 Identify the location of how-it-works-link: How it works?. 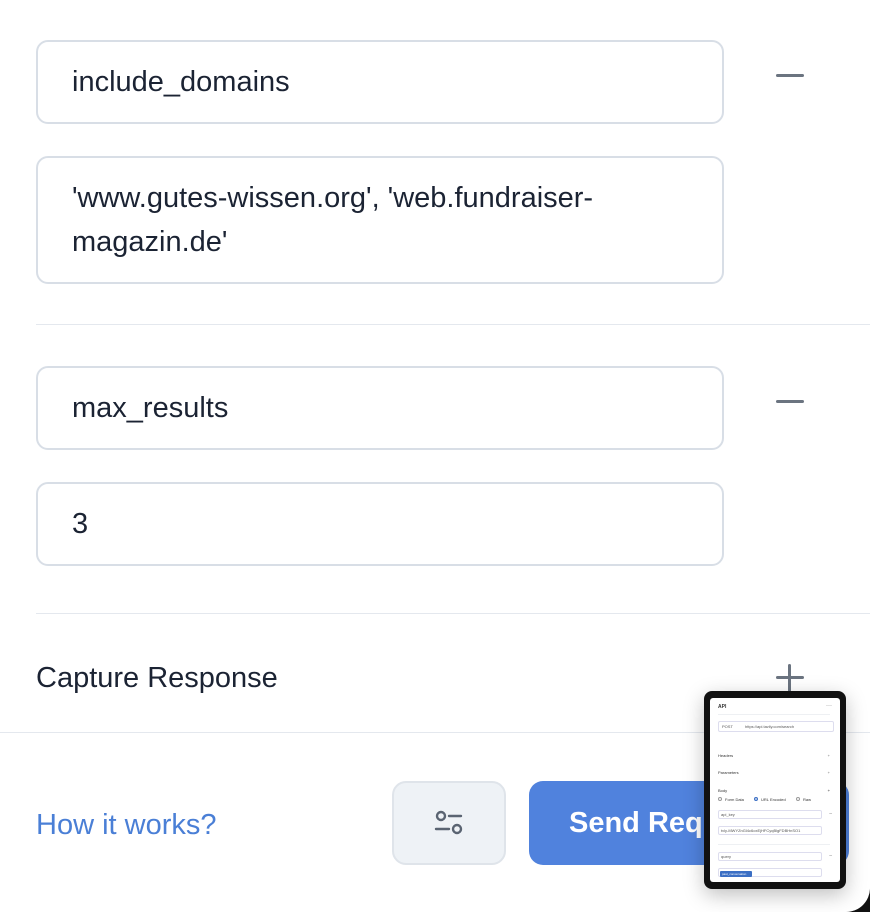
(126, 825).